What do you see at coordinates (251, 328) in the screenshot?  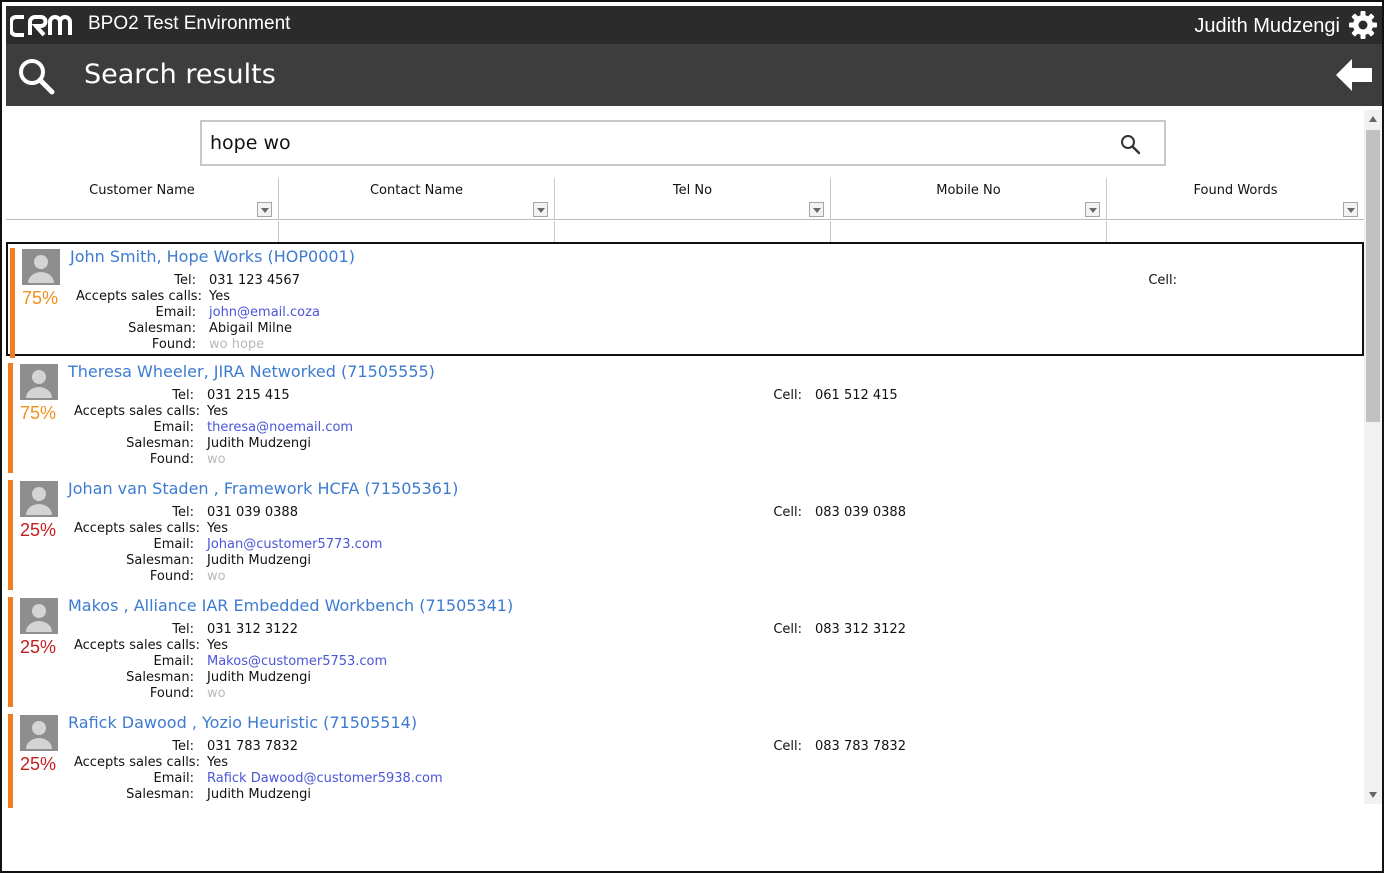 I see `salesman-value: Abigail Milne` at bounding box center [251, 328].